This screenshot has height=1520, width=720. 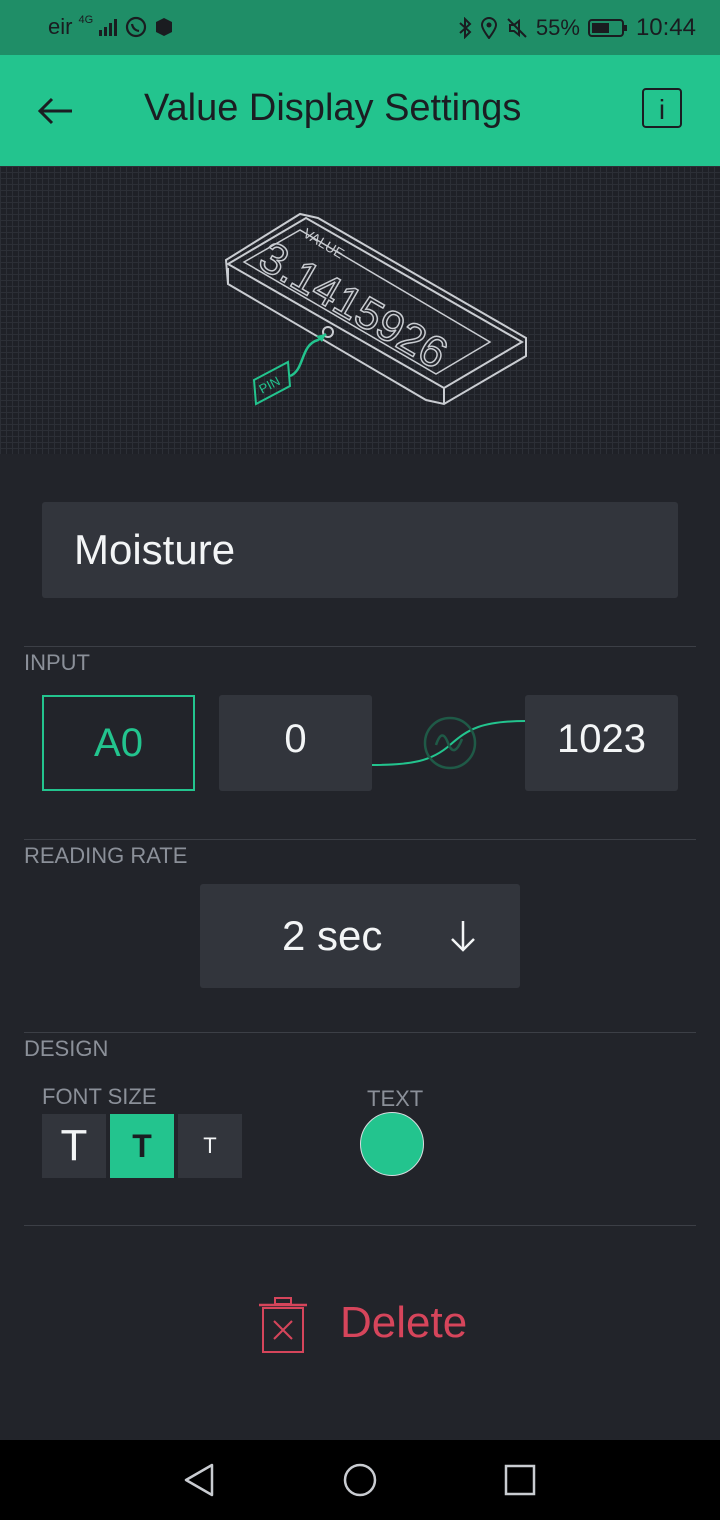 I want to click on nav-back-icon, so click(x=200, y=1480).